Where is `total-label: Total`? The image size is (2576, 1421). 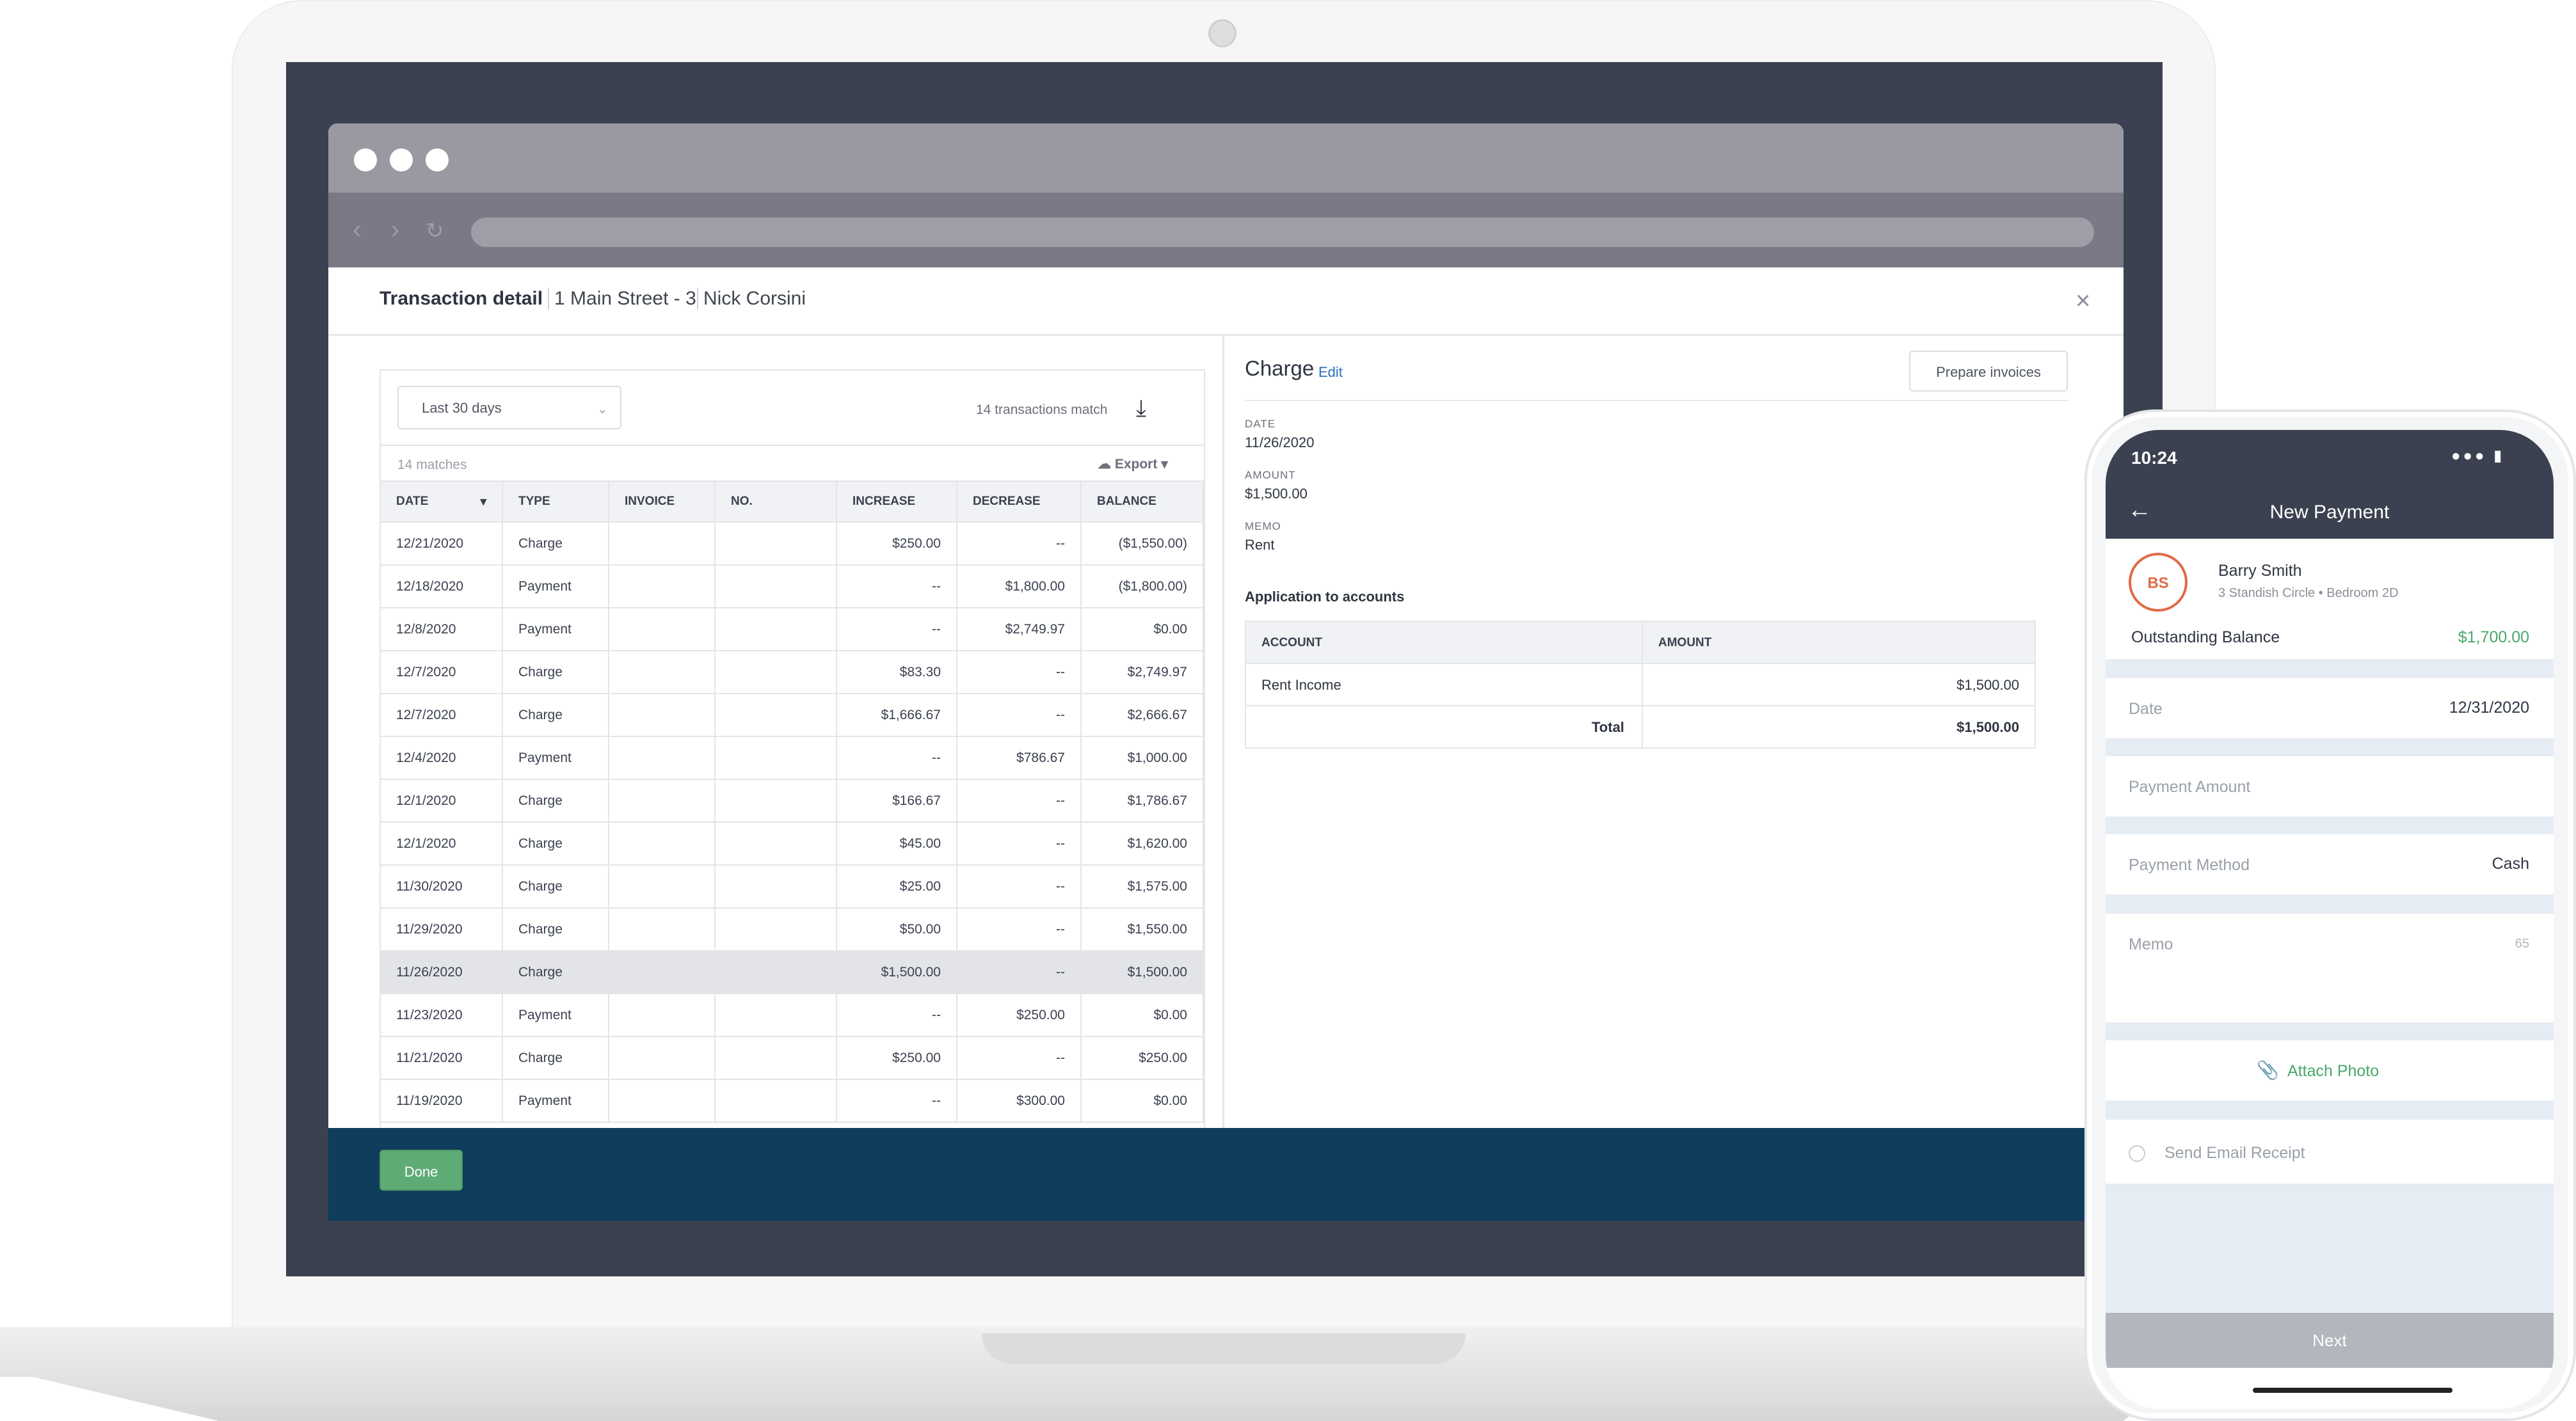
total-label: Total is located at coordinates (1608, 727).